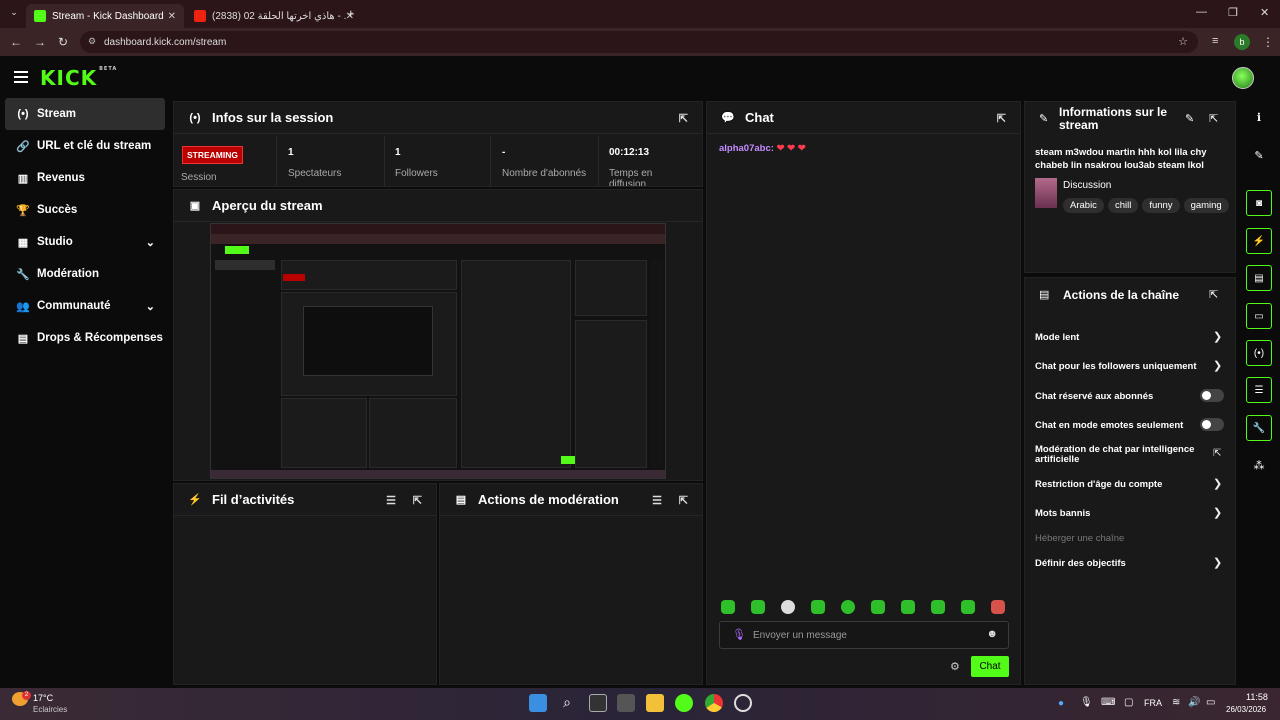 The height and width of the screenshot is (720, 1280). What do you see at coordinates (955, 666) in the screenshot?
I see `chat-settings-gear-icon: ⚙` at bounding box center [955, 666].